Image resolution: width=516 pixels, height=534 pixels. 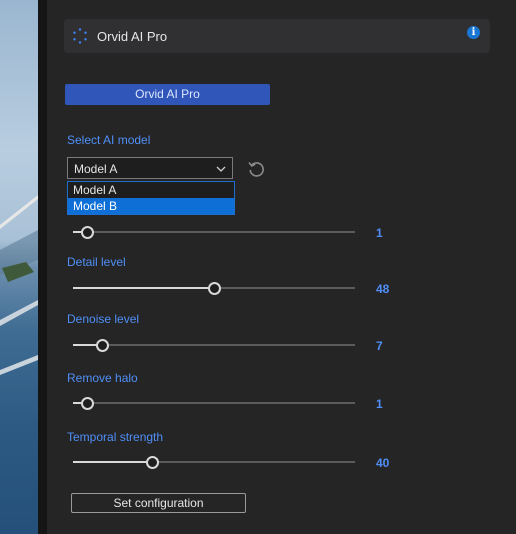 I want to click on denoise-level-value: 7, so click(x=379, y=346).